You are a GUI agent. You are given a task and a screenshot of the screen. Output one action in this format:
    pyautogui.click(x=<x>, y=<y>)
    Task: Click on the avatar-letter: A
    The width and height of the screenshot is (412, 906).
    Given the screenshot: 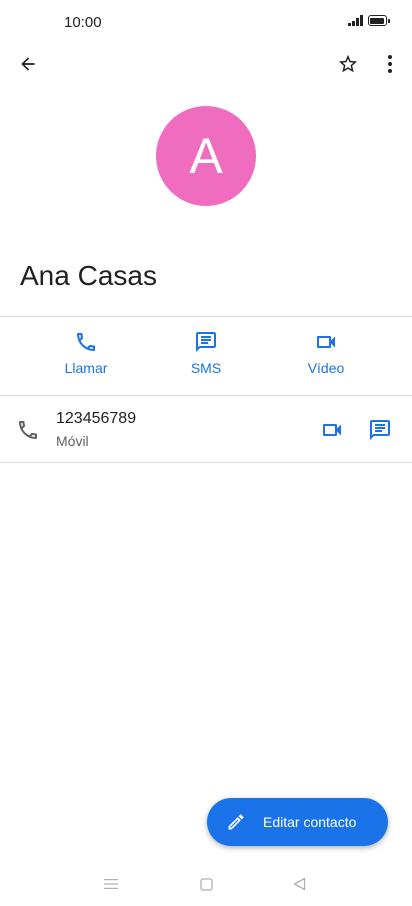 What is the action you would take?
    pyautogui.click(x=206, y=156)
    